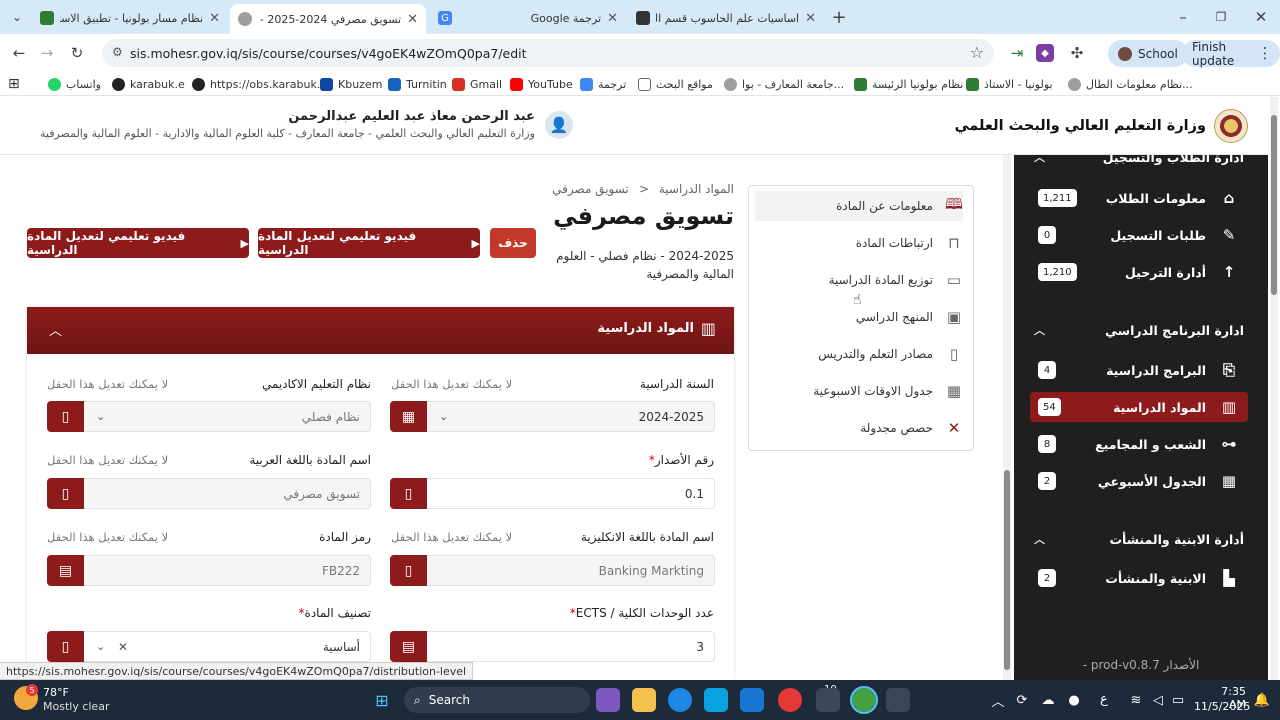 Image resolution: width=1280 pixels, height=720 pixels. Describe the element at coordinates (1265, 53) in the screenshot. I see `menu-kebab-icon: ⋮` at that location.